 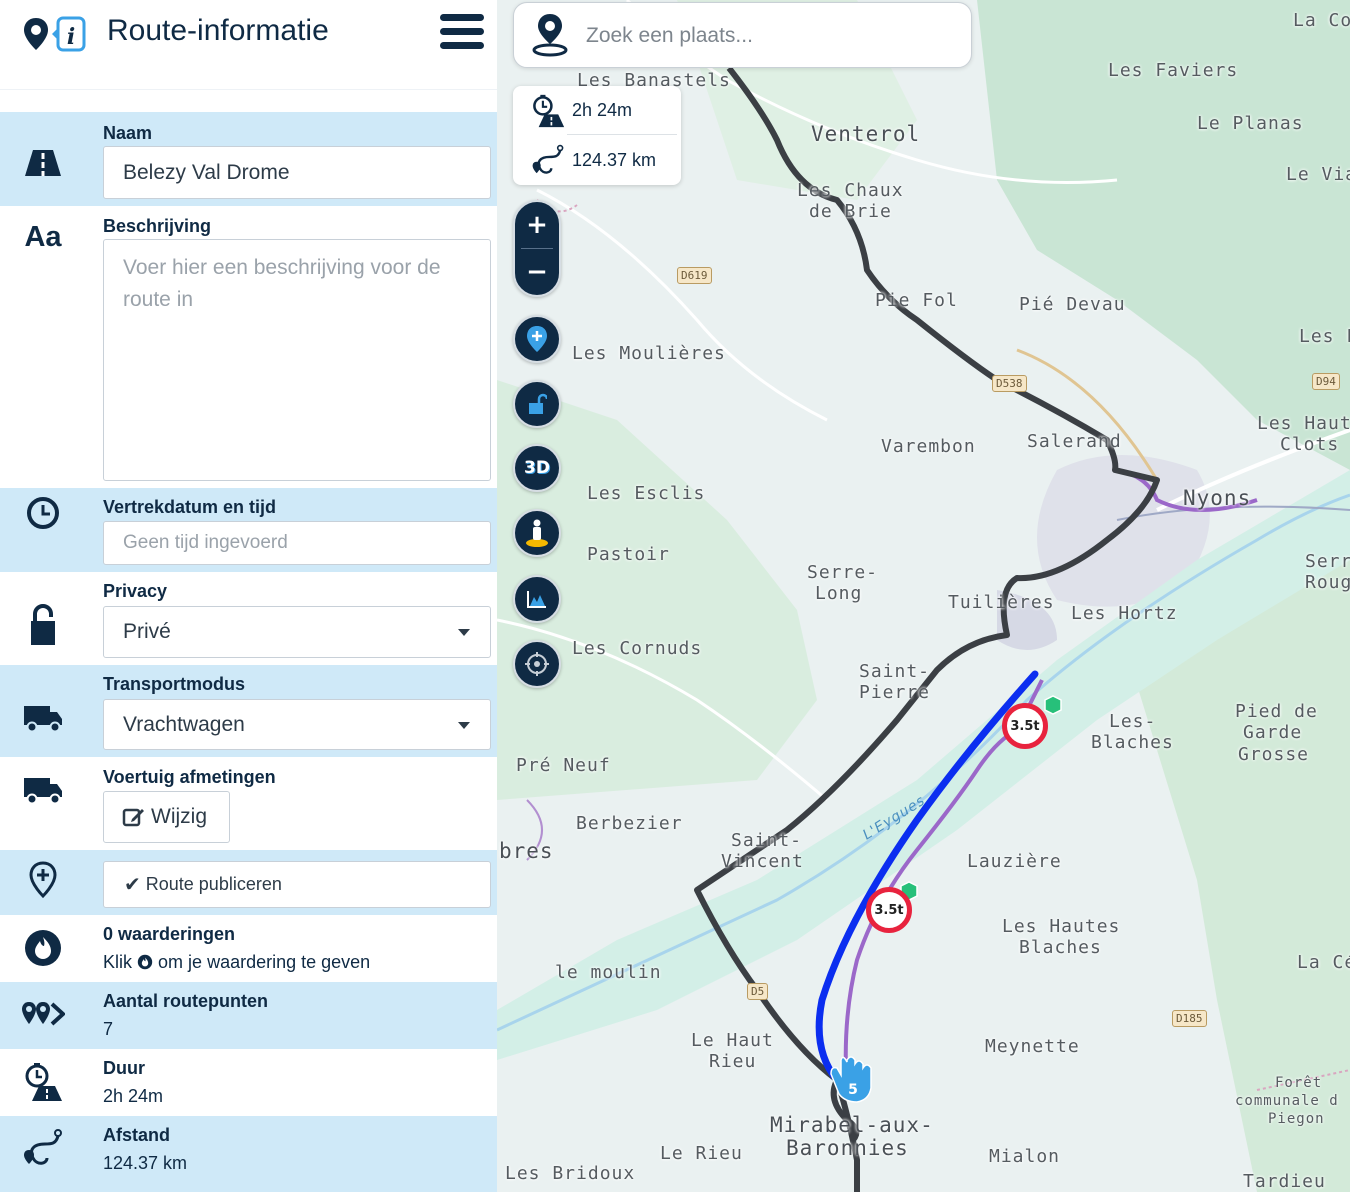 I want to click on place-label: Les Chaux, so click(x=850, y=190).